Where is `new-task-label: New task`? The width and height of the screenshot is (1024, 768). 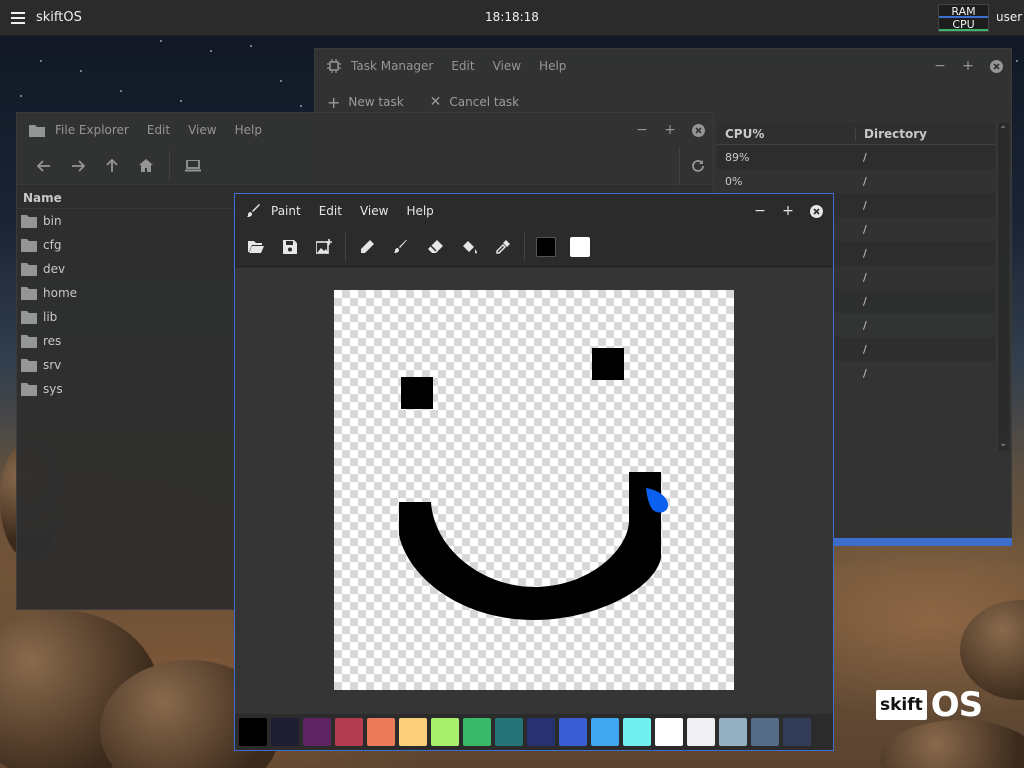 new-task-label: New task is located at coordinates (376, 102).